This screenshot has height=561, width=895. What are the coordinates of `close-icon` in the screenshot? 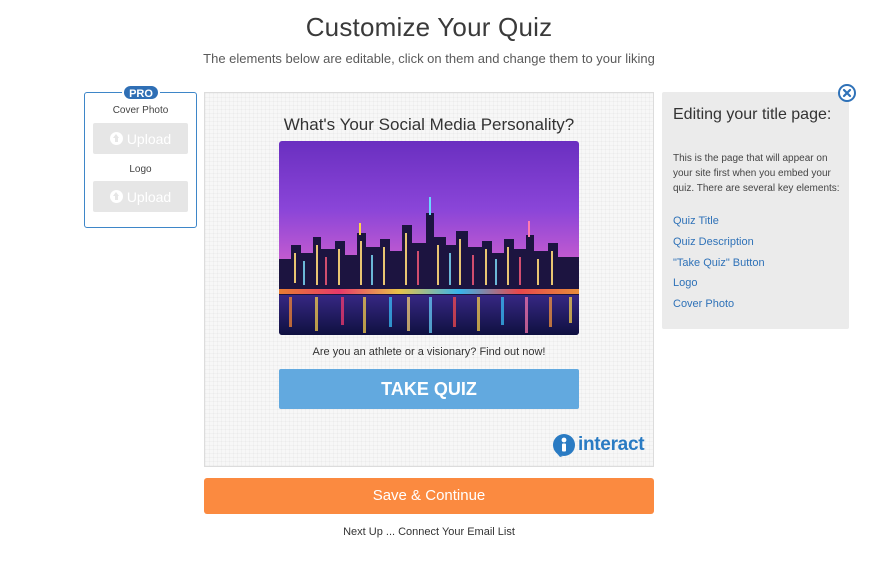 It's located at (847, 93).